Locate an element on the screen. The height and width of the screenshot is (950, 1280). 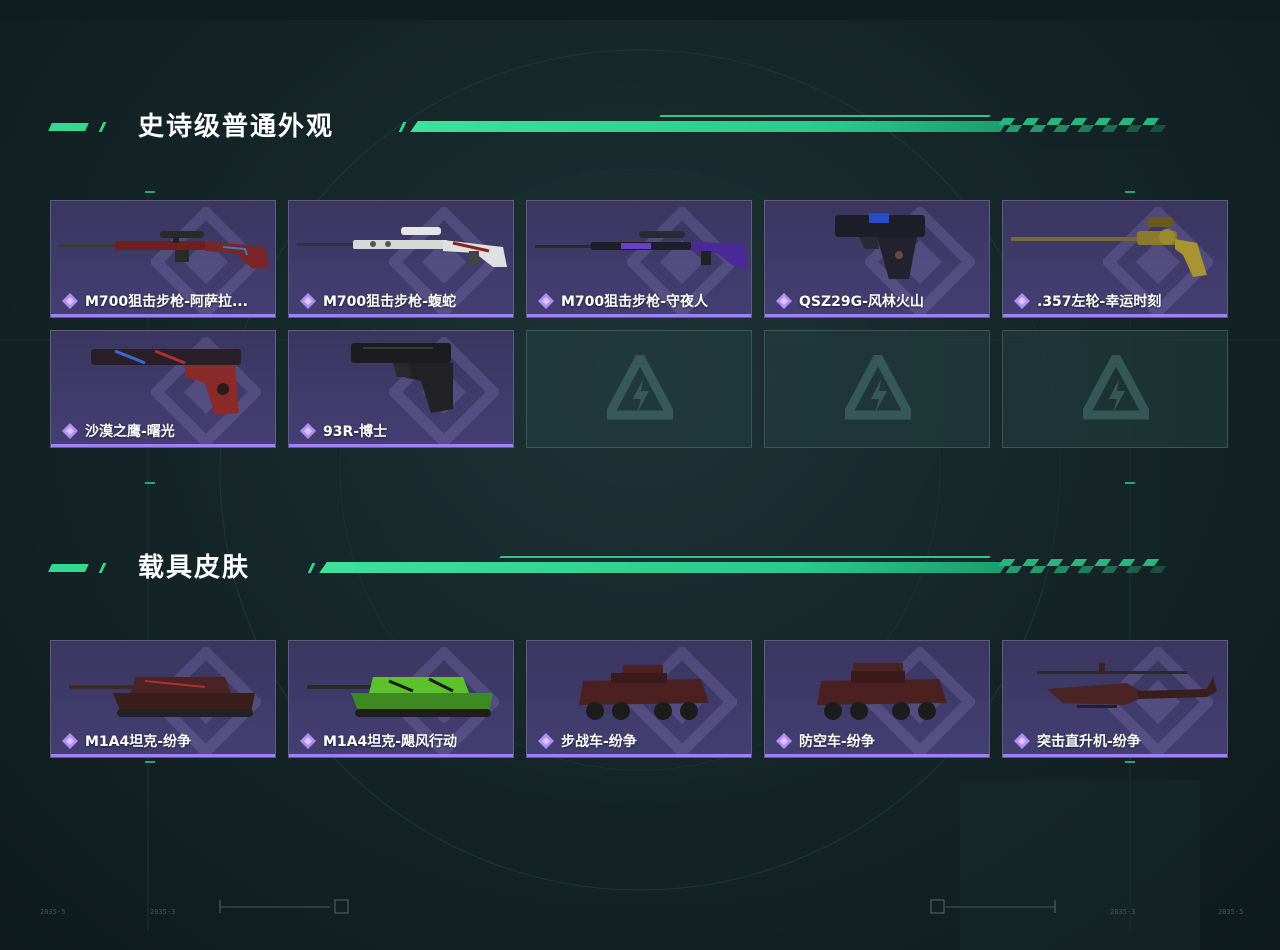
skin-card: M700狙击步枪-守夜人 is located at coordinates (639, 259).